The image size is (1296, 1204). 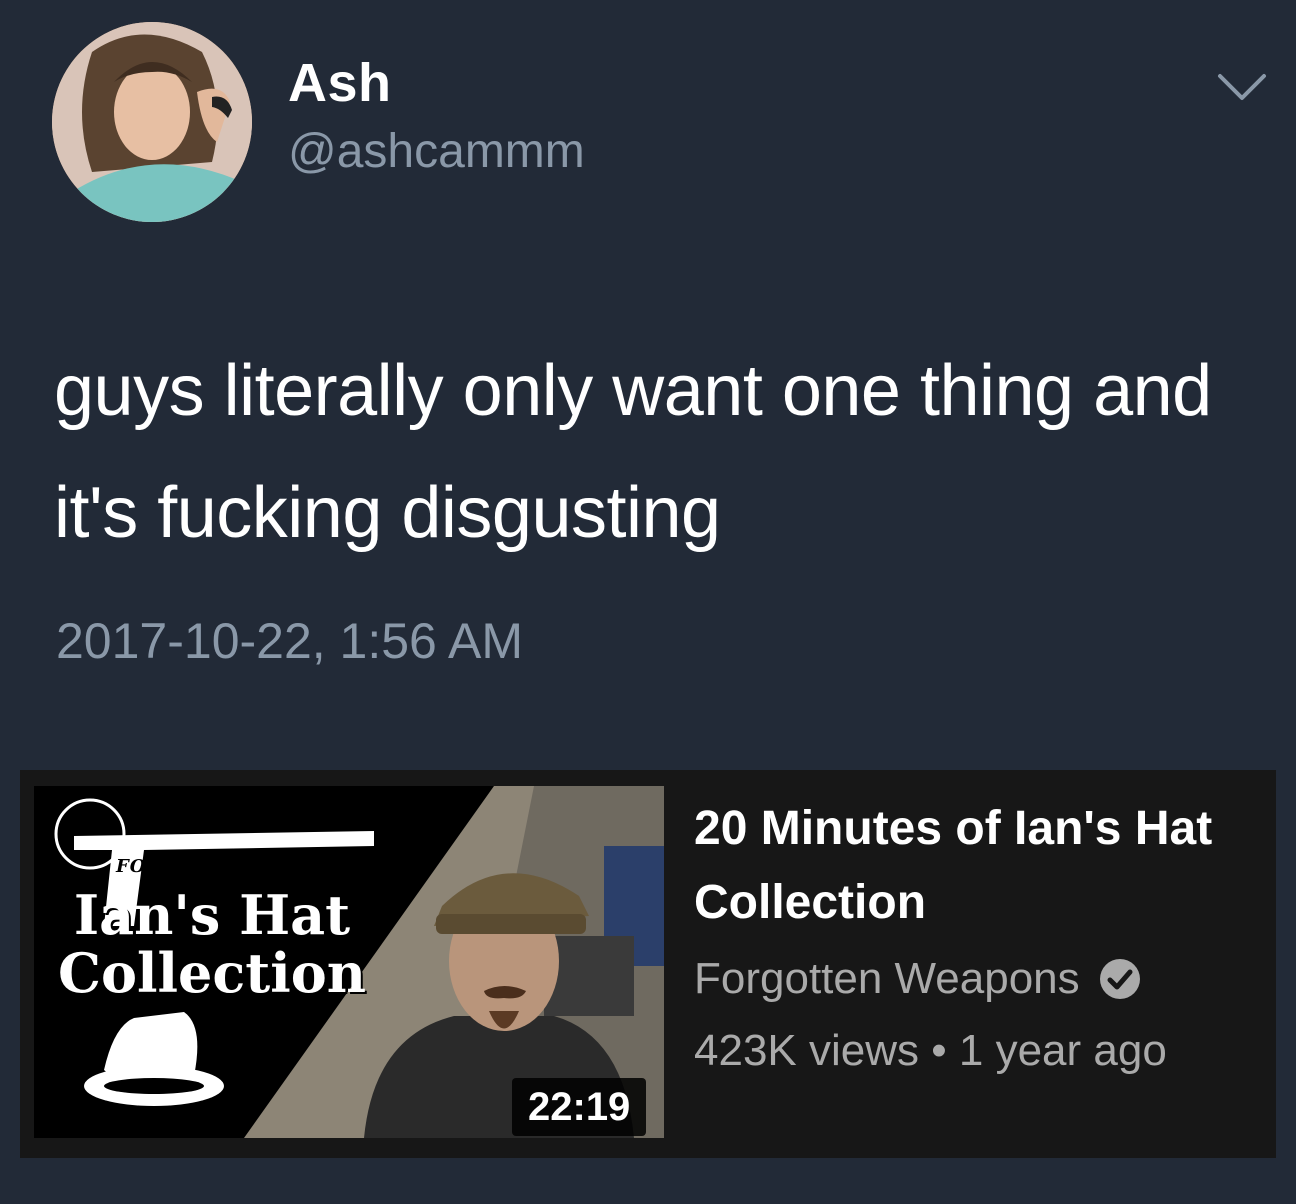 I want to click on duration-badge: 22:19, so click(x=579, y=1107).